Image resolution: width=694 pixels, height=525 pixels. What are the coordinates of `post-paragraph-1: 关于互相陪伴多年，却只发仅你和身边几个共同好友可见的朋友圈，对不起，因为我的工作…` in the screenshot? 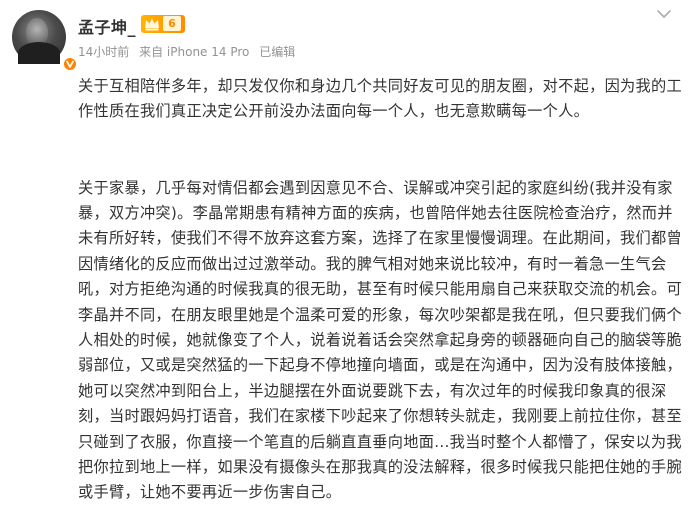 It's located at (380, 99).